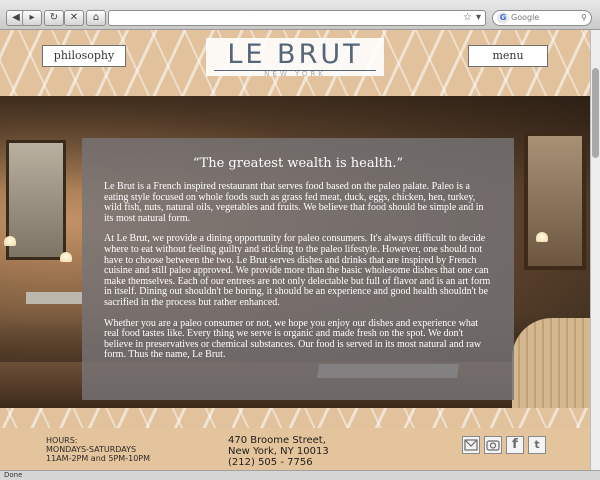  I want to click on site-header: philosophy LE BRUT NEW YORK menu, so click(295, 63).